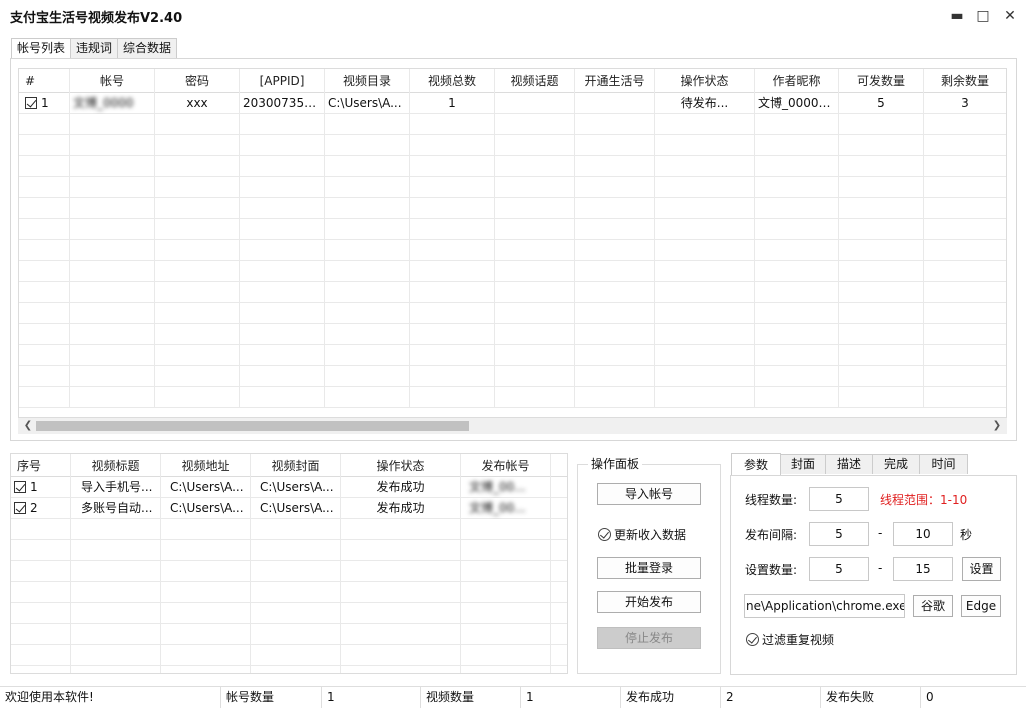  What do you see at coordinates (881, 81) in the screenshot?
I see `col-can-send: 可发数量` at bounding box center [881, 81].